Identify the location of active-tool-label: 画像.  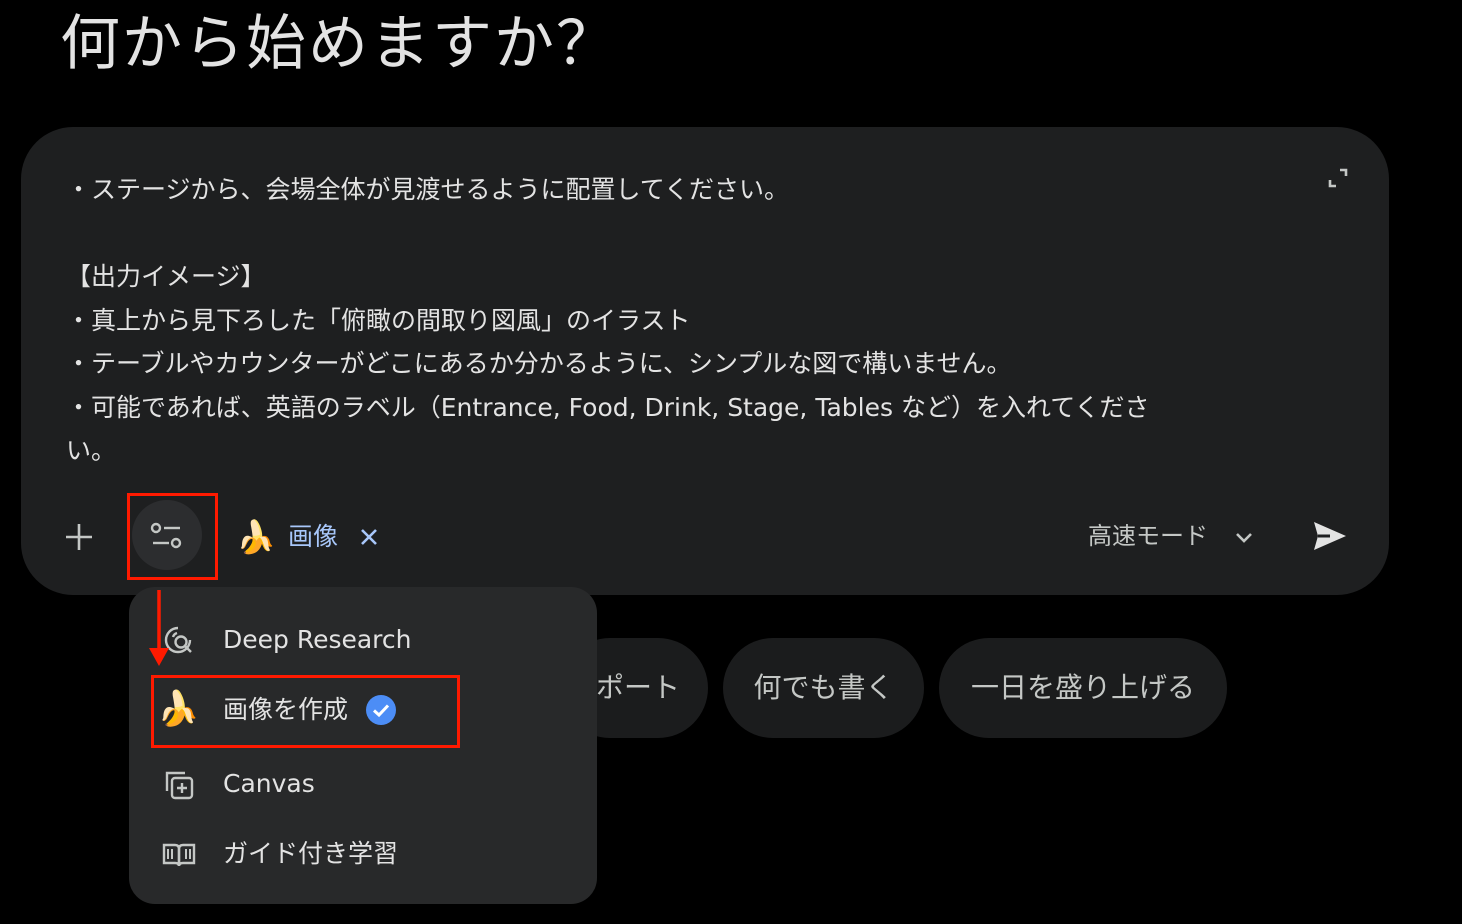
(313, 537).